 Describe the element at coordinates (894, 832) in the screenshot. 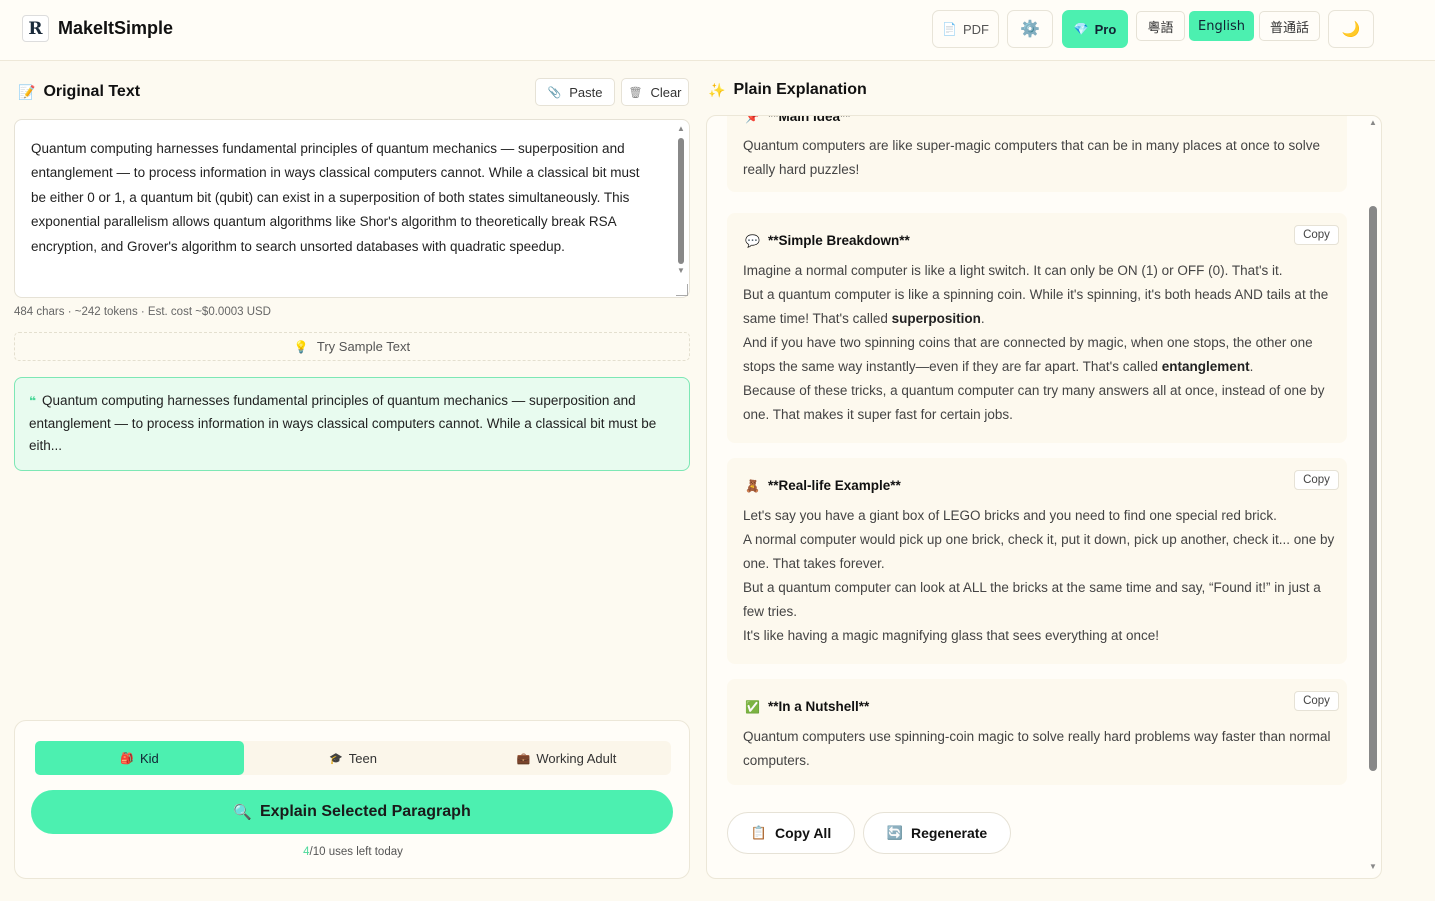

I see `refresh-icon: 🔄` at that location.